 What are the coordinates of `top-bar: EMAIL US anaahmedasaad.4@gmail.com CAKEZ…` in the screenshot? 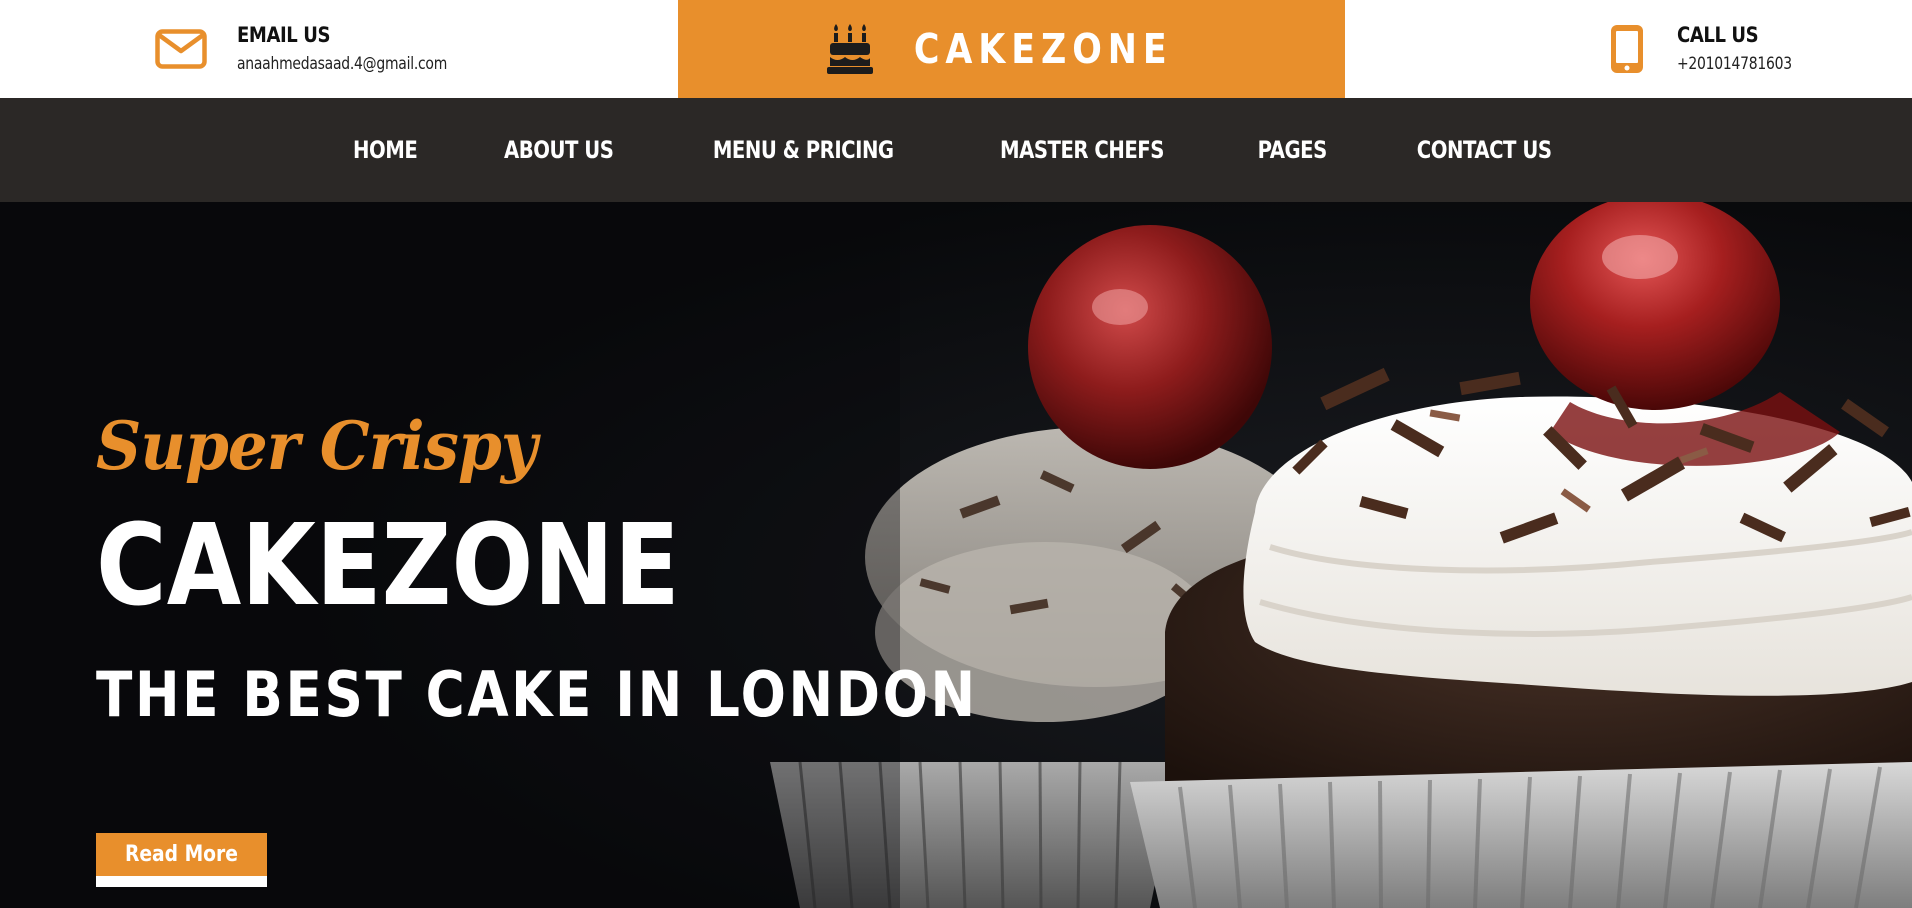 It's located at (956, 49).